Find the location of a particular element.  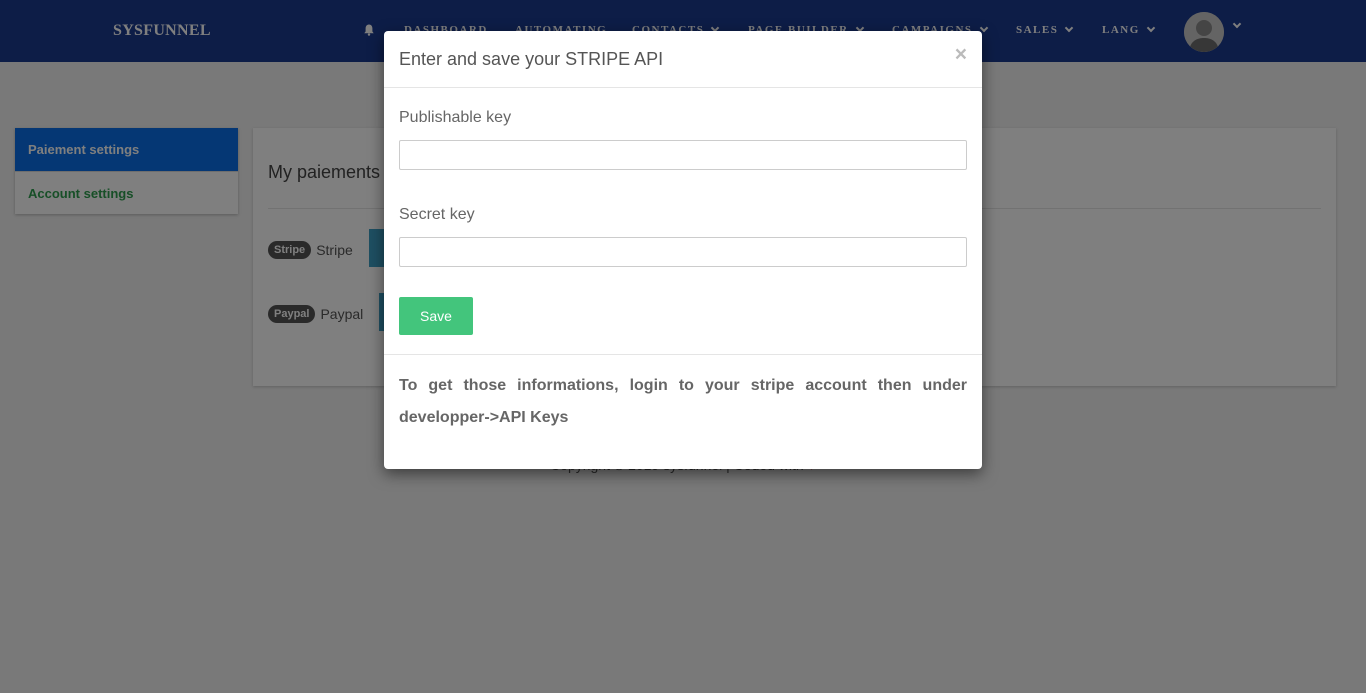

modal-header: Enter and save your STRIPE API × is located at coordinates (683, 59).